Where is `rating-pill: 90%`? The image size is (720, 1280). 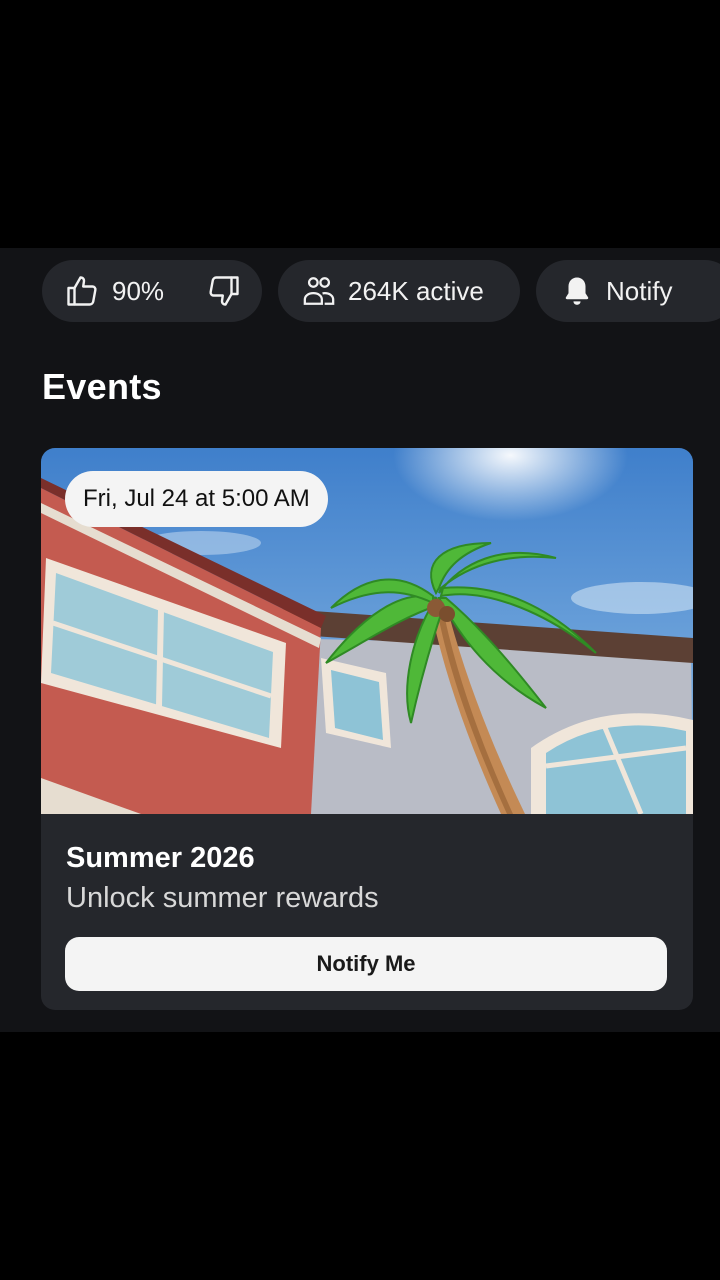
rating-pill: 90% is located at coordinates (152, 291).